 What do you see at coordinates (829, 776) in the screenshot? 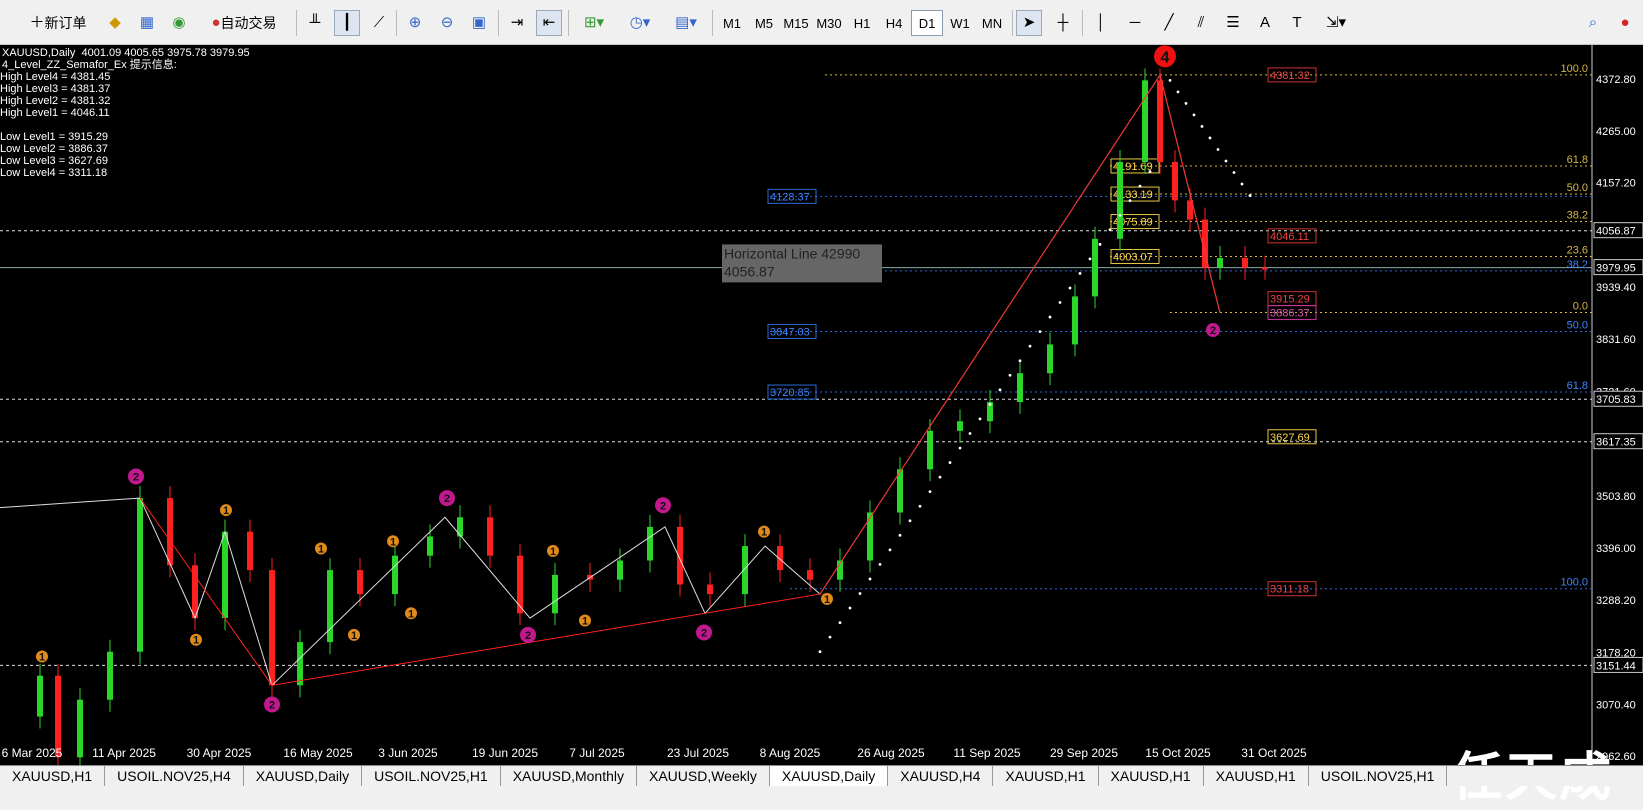
I see `chart-tab-active: XAUUSD,Daily` at bounding box center [829, 776].